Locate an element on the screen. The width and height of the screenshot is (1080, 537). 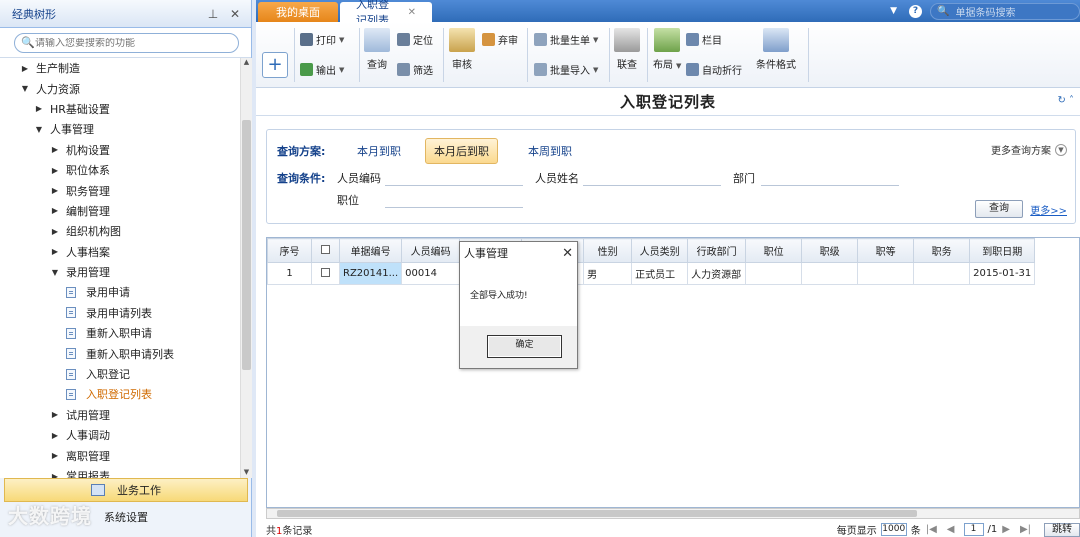
plan-after-this-month: 本月后到职 is located at coordinates (461, 151).